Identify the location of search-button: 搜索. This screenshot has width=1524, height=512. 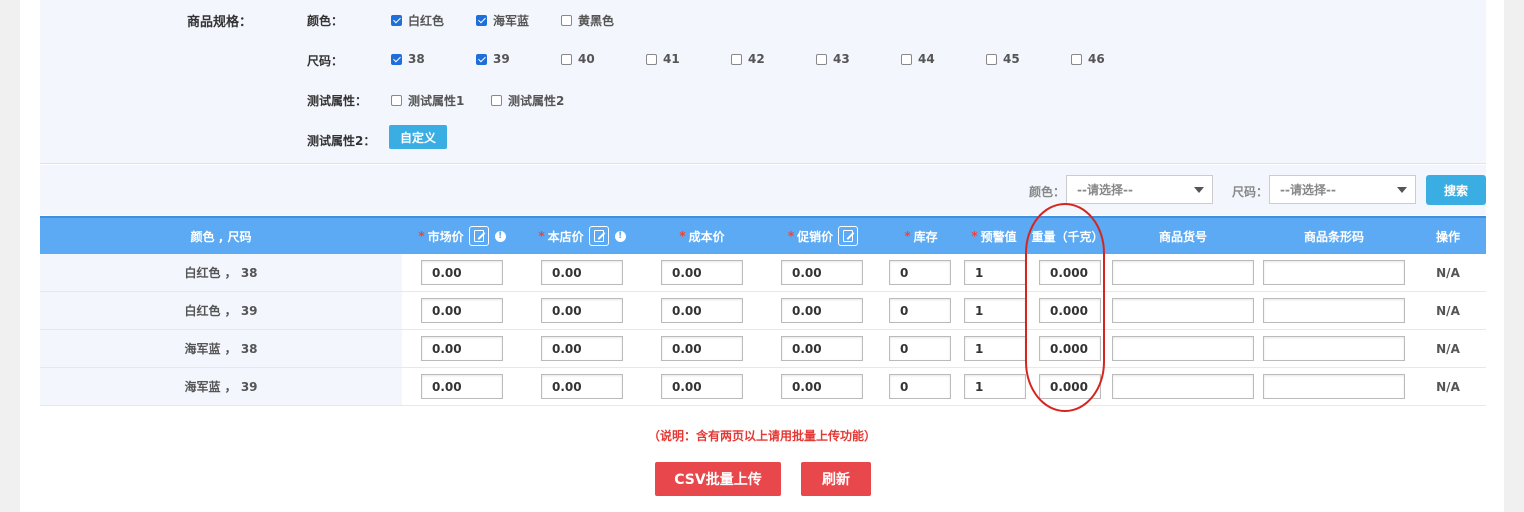
(1456, 190).